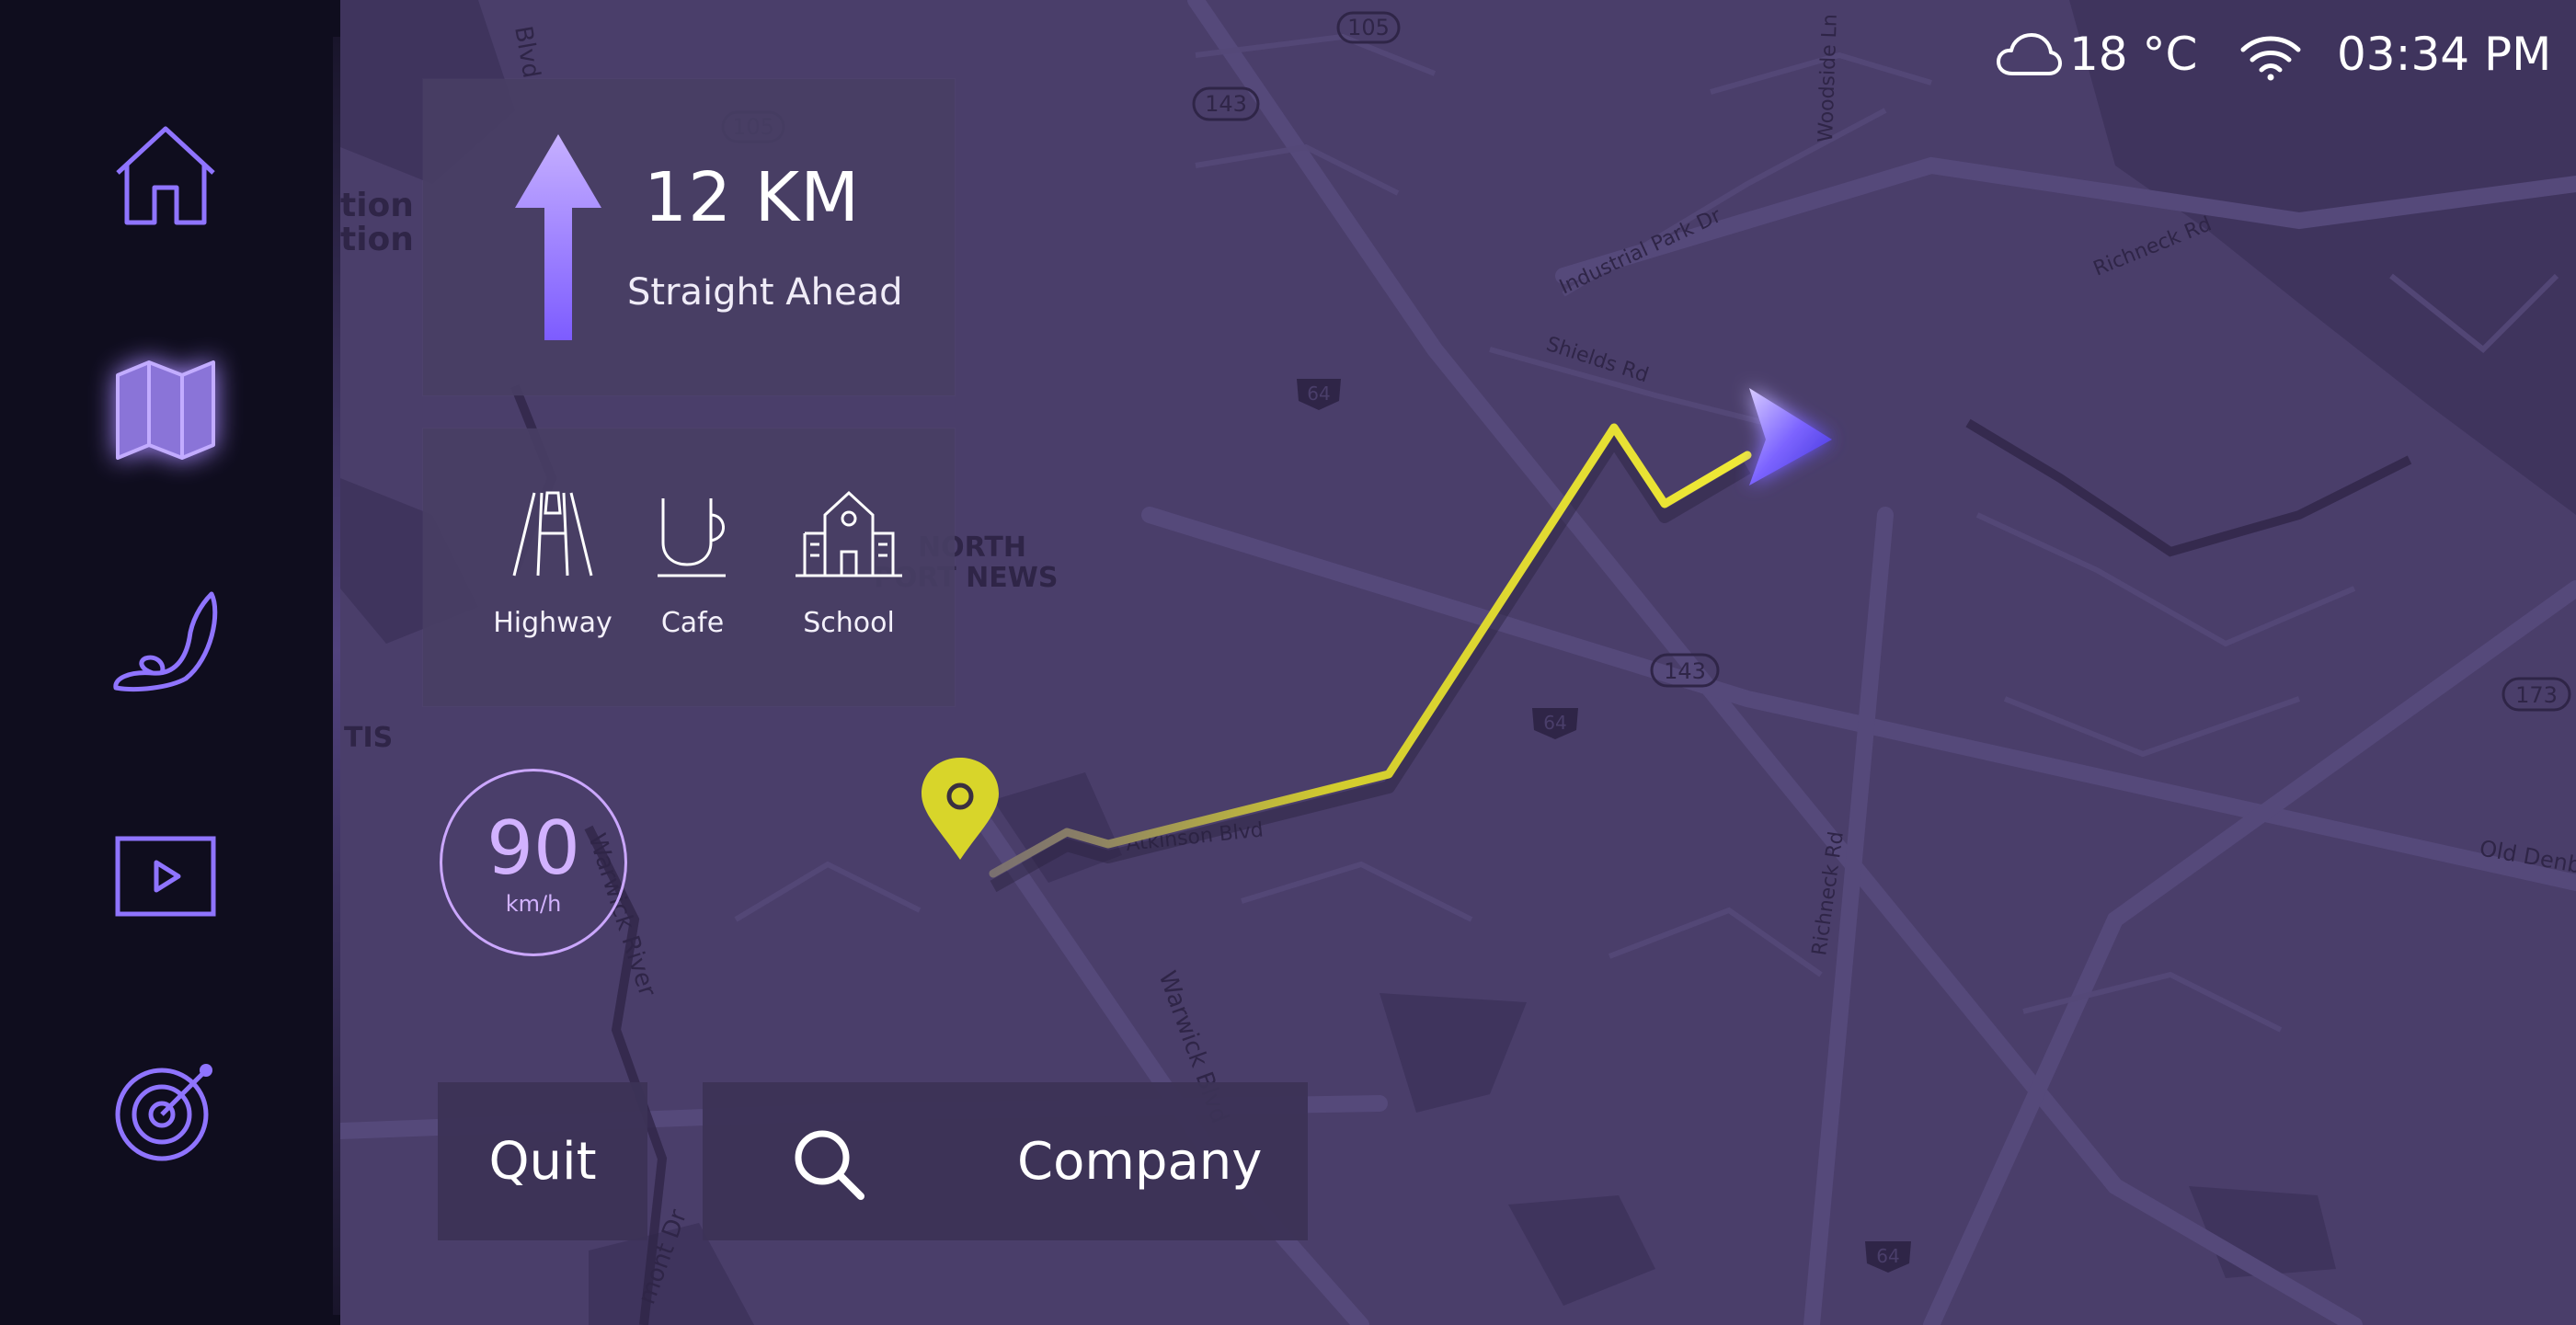 Image resolution: width=2576 pixels, height=1325 pixels. I want to click on poi-school: School, so click(849, 563).